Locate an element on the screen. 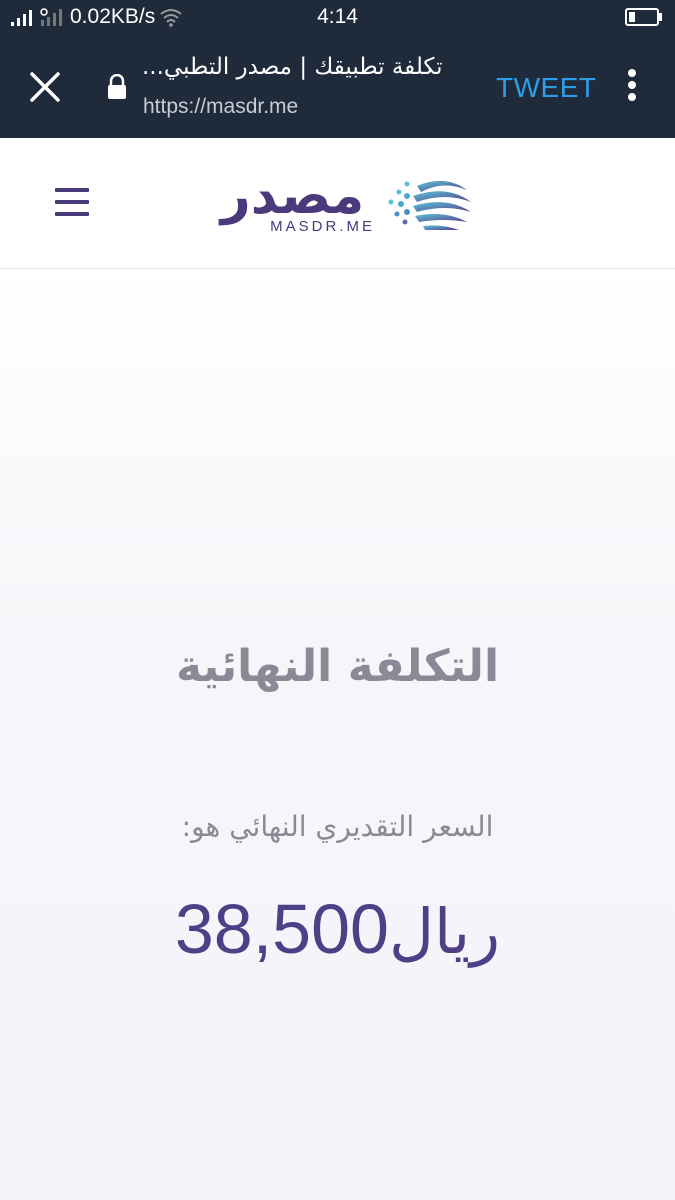 This screenshot has height=1200, width=675. logo-latin-text: MASDR.ME is located at coordinates (322, 226).